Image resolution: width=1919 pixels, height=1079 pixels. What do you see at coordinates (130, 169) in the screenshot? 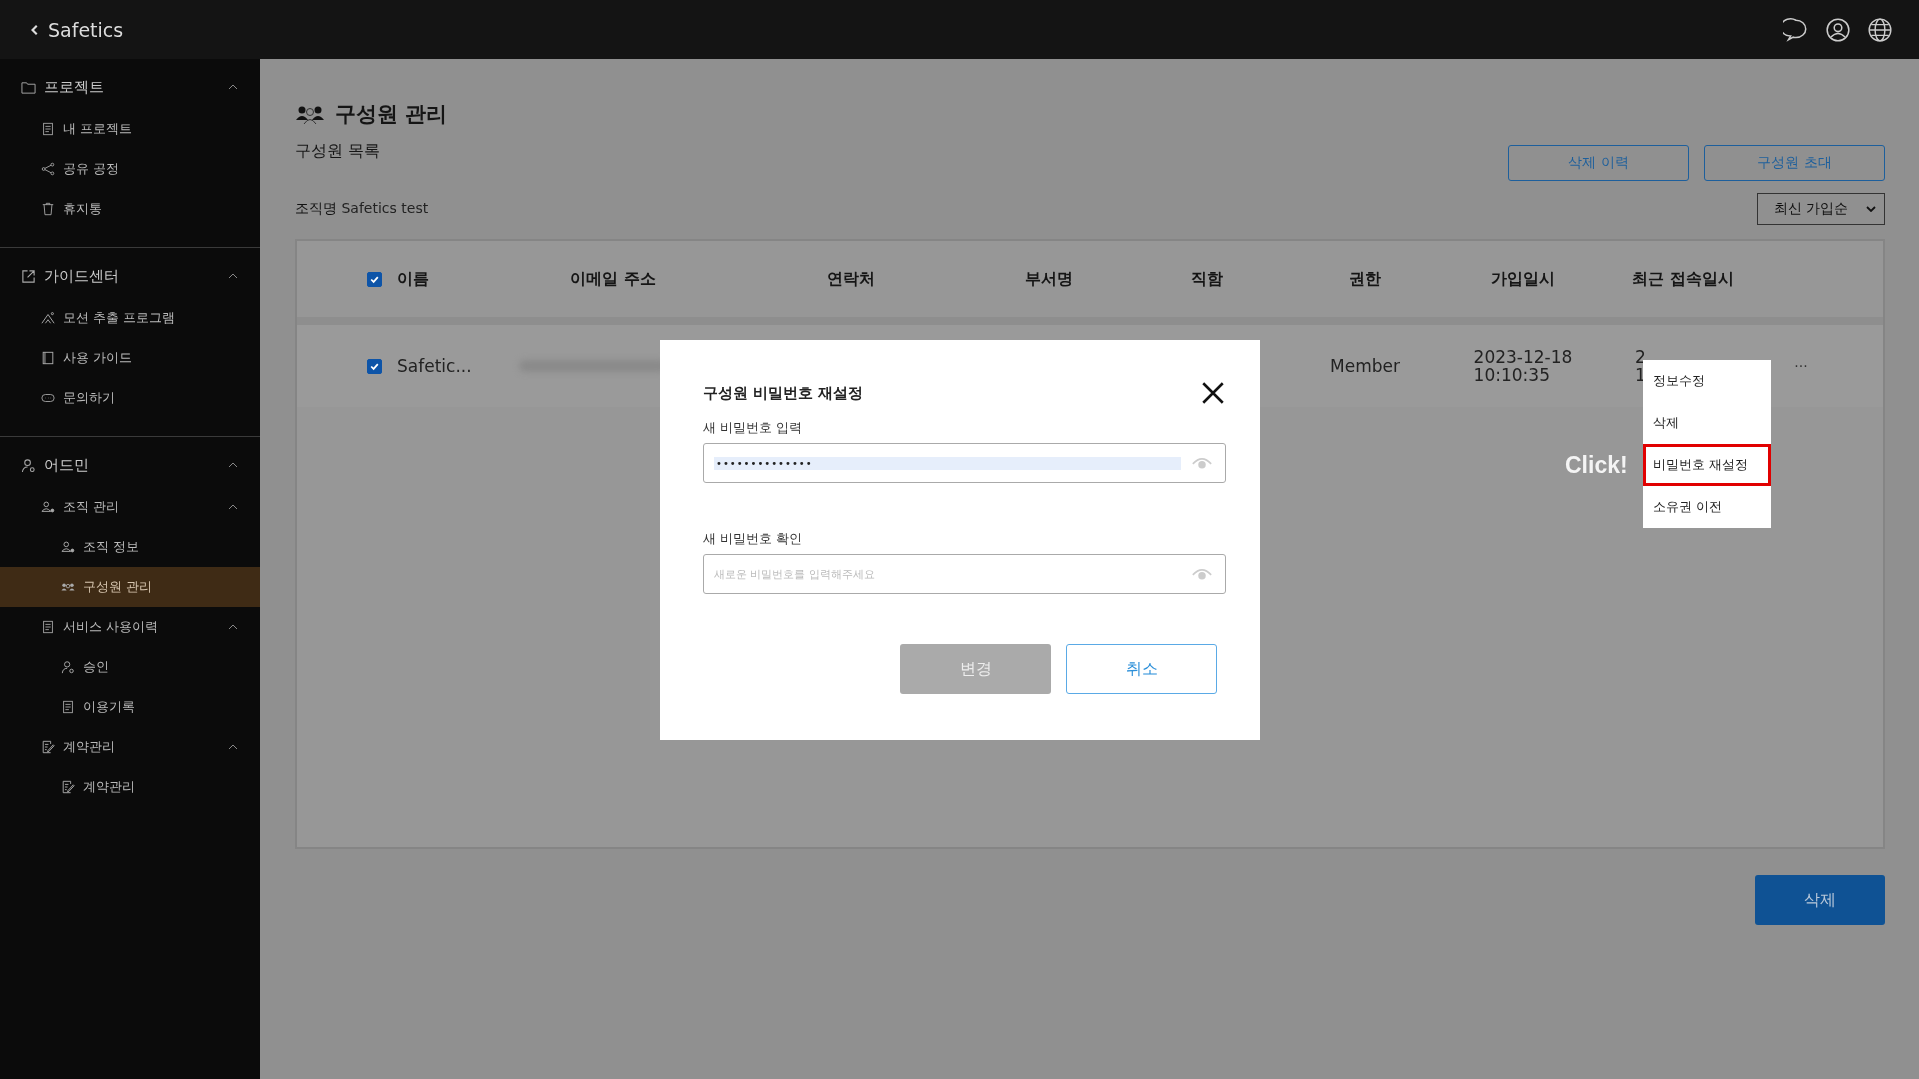
I see `sidebar-item: 공유 공정` at bounding box center [130, 169].